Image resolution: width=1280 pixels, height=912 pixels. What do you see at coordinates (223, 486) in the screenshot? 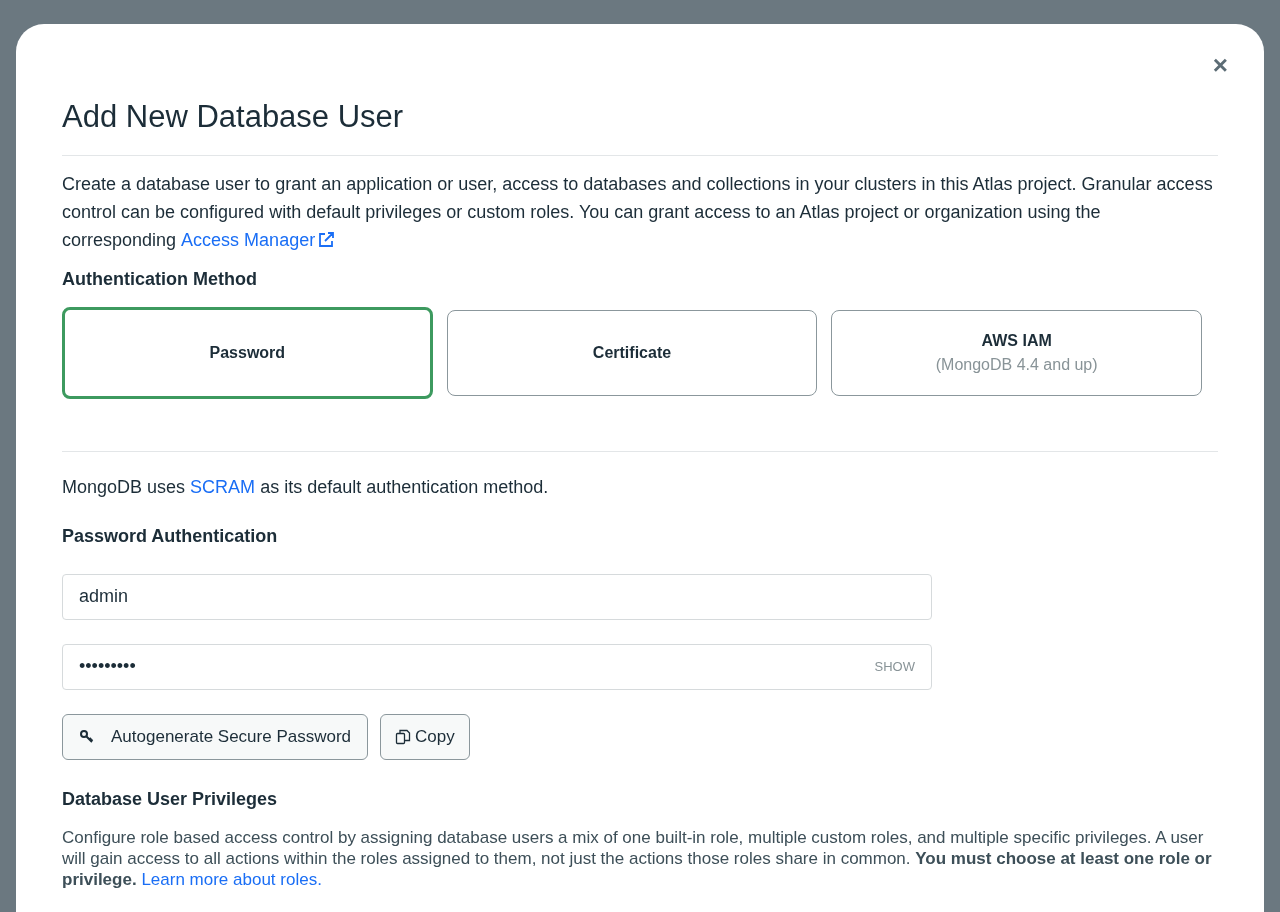
I see `scram-link: SCRAM` at bounding box center [223, 486].